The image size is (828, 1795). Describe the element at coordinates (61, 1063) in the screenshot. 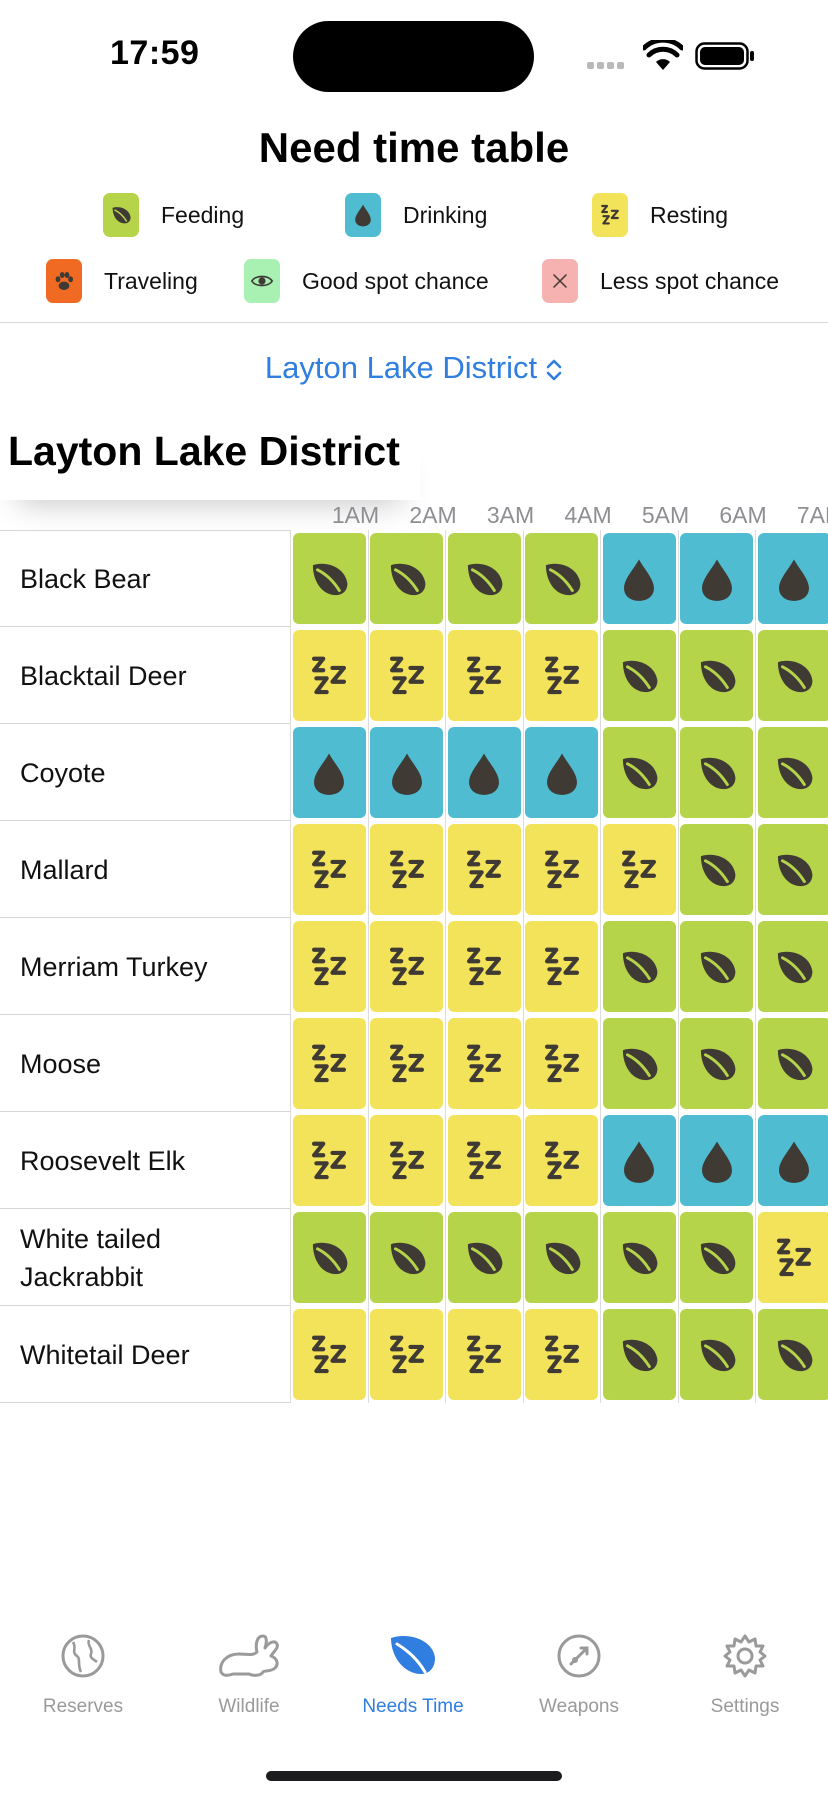

I see `animal-name: Moose` at that location.